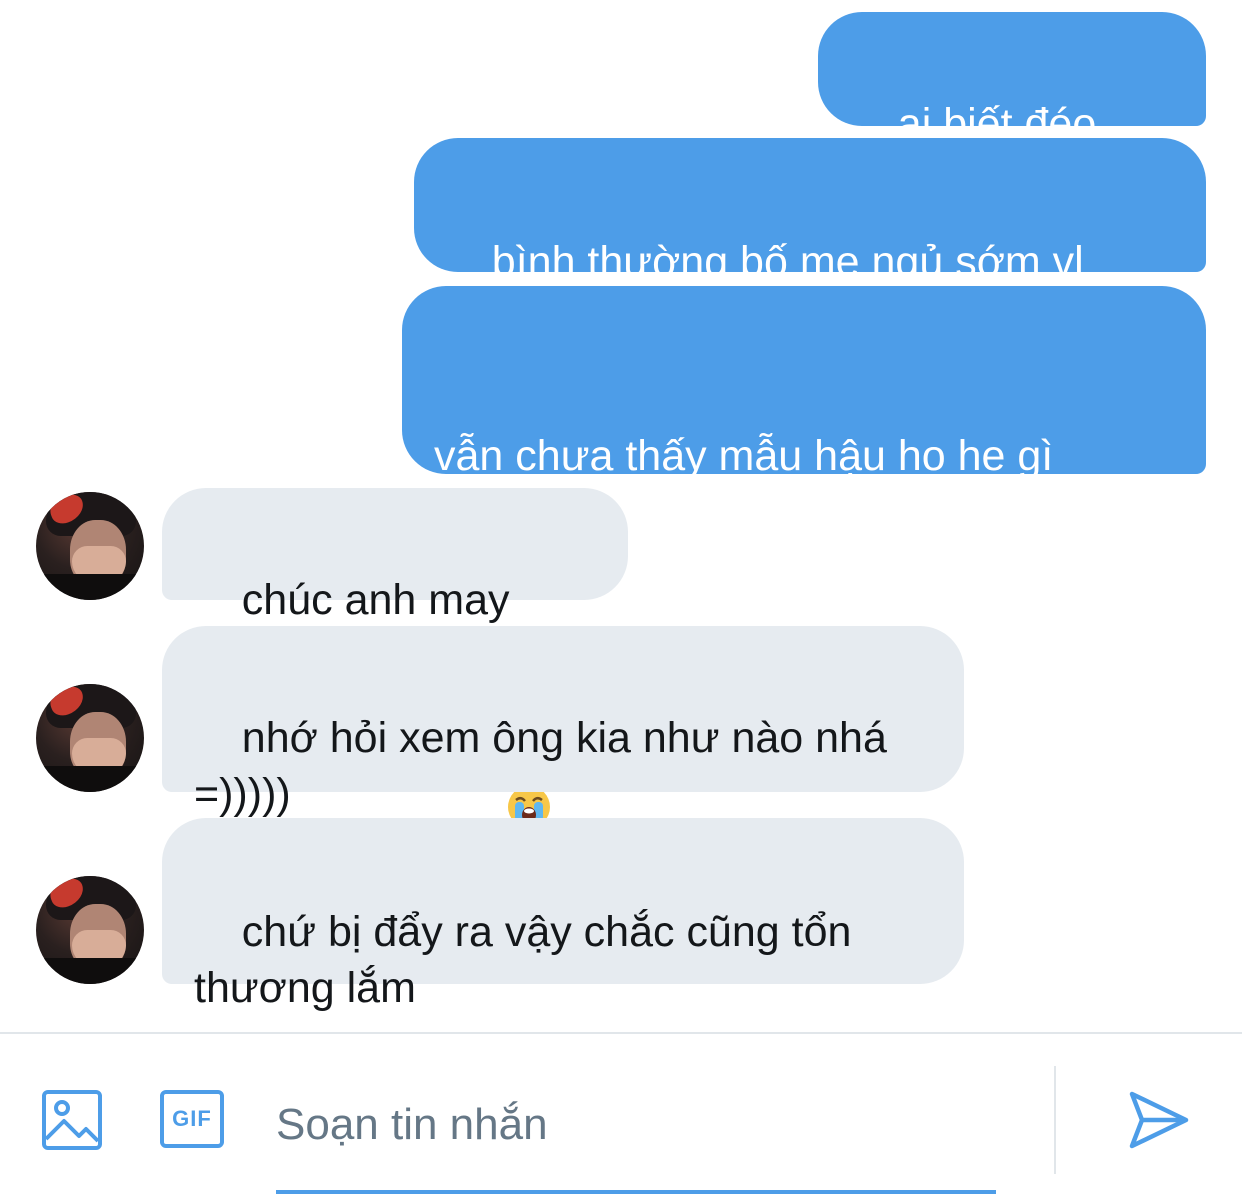  I want to click on send-divider, so click(1055, 1120).